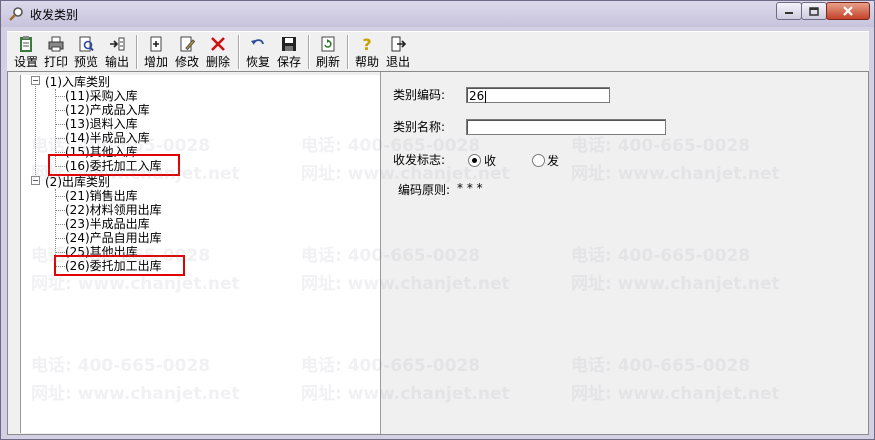  What do you see at coordinates (257, 62) in the screenshot?
I see `restore-label: 恢复` at bounding box center [257, 62].